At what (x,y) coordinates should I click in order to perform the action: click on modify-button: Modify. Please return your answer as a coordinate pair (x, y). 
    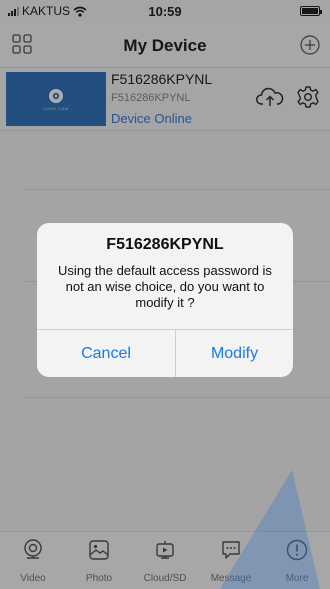
    Looking at the image, I should click on (234, 353).